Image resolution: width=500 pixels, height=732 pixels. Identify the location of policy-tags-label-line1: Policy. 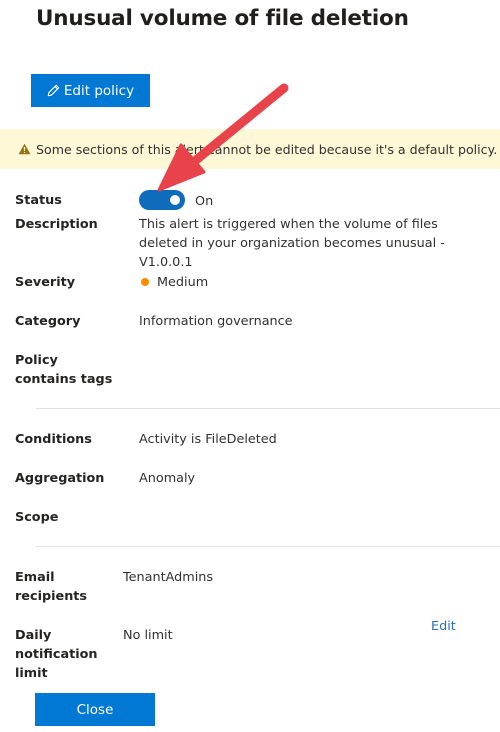
(36, 360).